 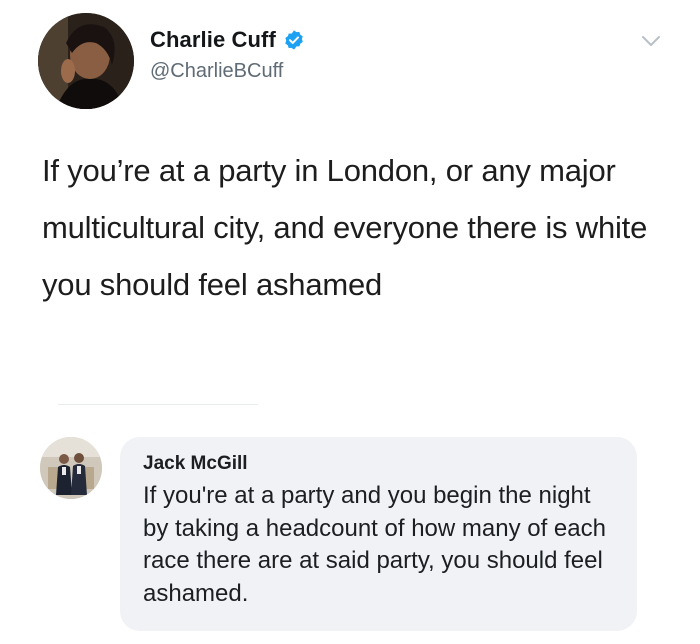 I want to click on author-avatar, so click(x=86, y=61).